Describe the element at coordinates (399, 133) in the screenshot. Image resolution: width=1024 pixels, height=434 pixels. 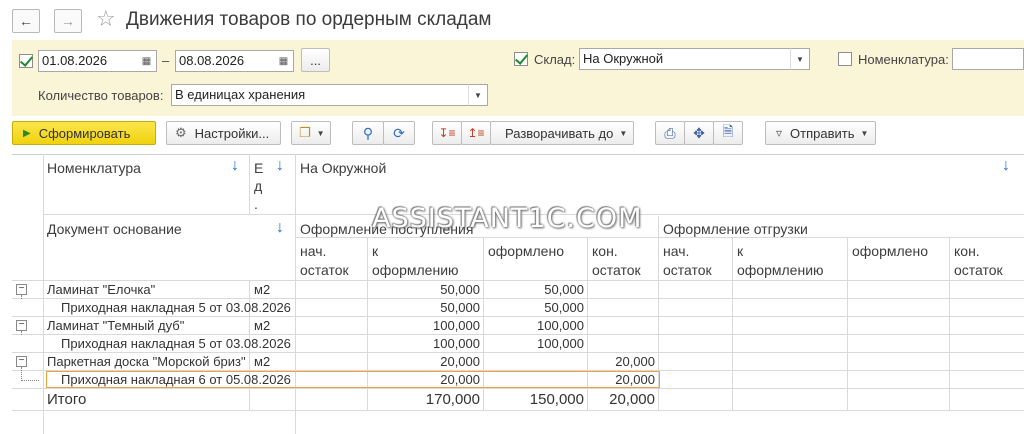
I see `search-refresh-button: ⟳` at that location.